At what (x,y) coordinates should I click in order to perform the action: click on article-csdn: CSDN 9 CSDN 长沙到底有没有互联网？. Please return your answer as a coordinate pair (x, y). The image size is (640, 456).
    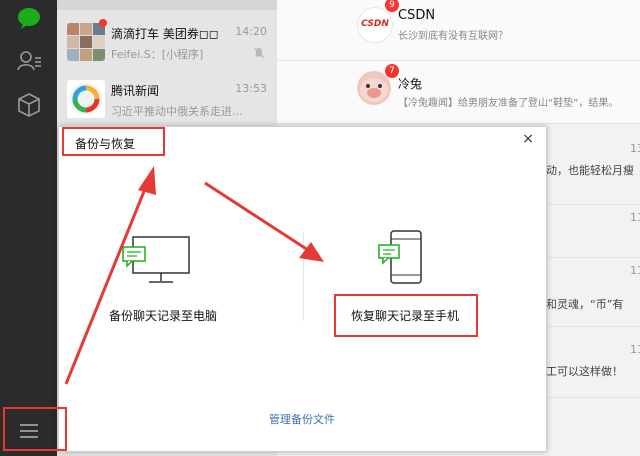
    Looking at the image, I should click on (458, 30).